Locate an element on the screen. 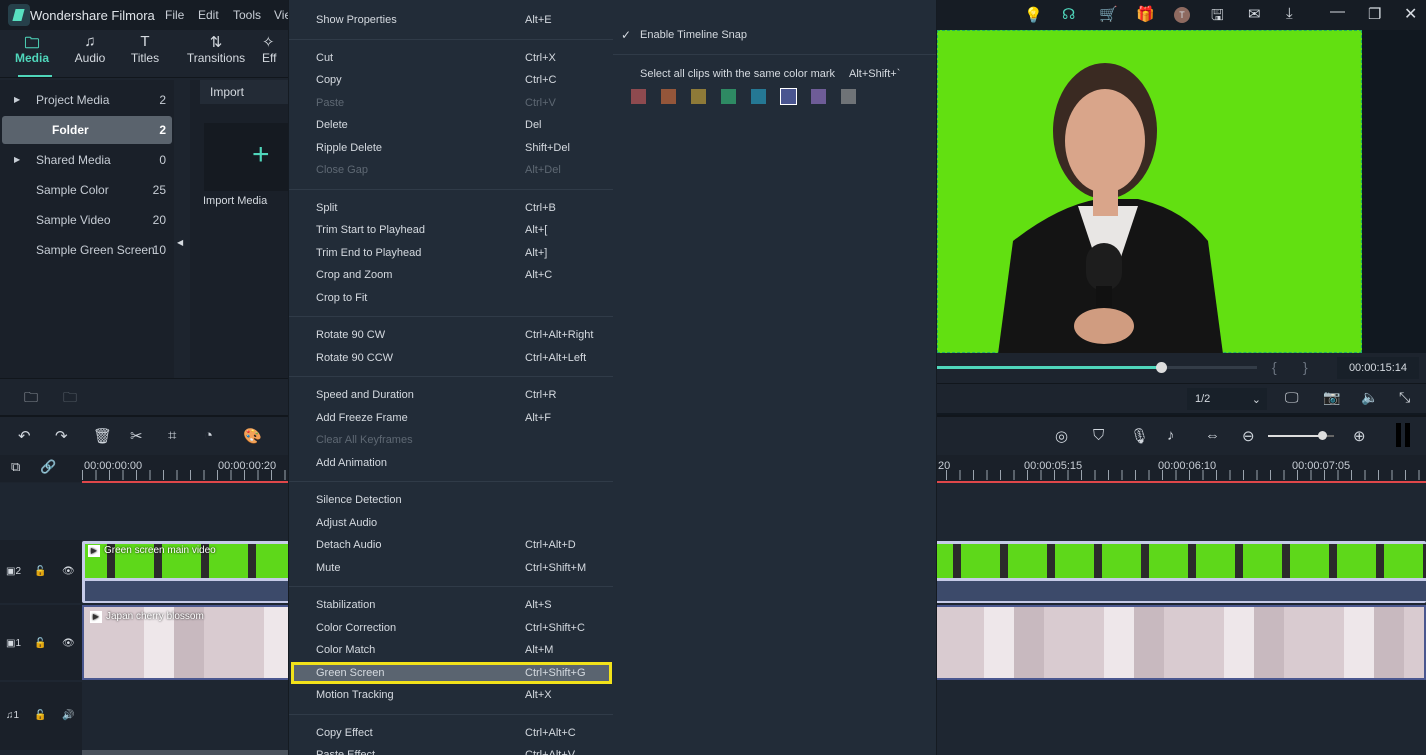  folder-icon: 🗀 is located at coordinates (70, 399).